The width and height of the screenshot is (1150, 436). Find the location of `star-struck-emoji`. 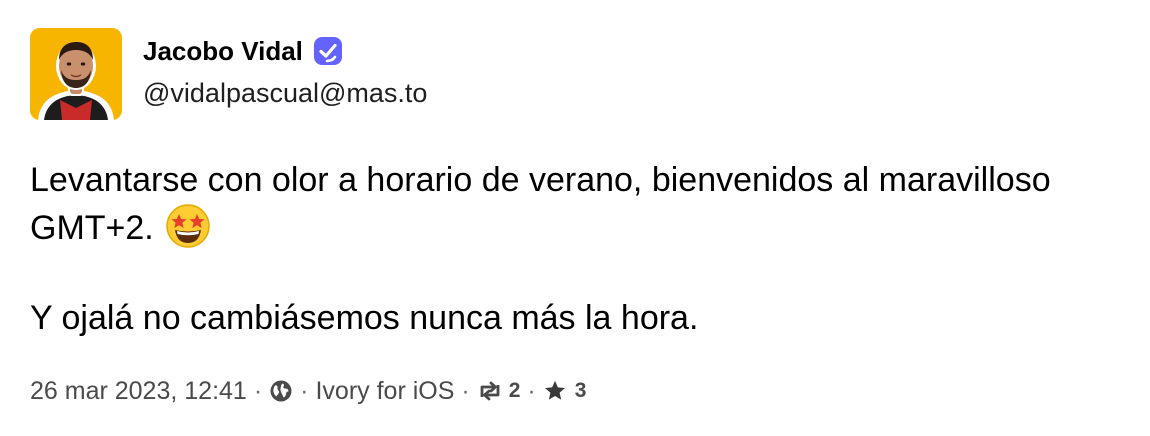

star-struck-emoji is located at coordinates (188, 226).